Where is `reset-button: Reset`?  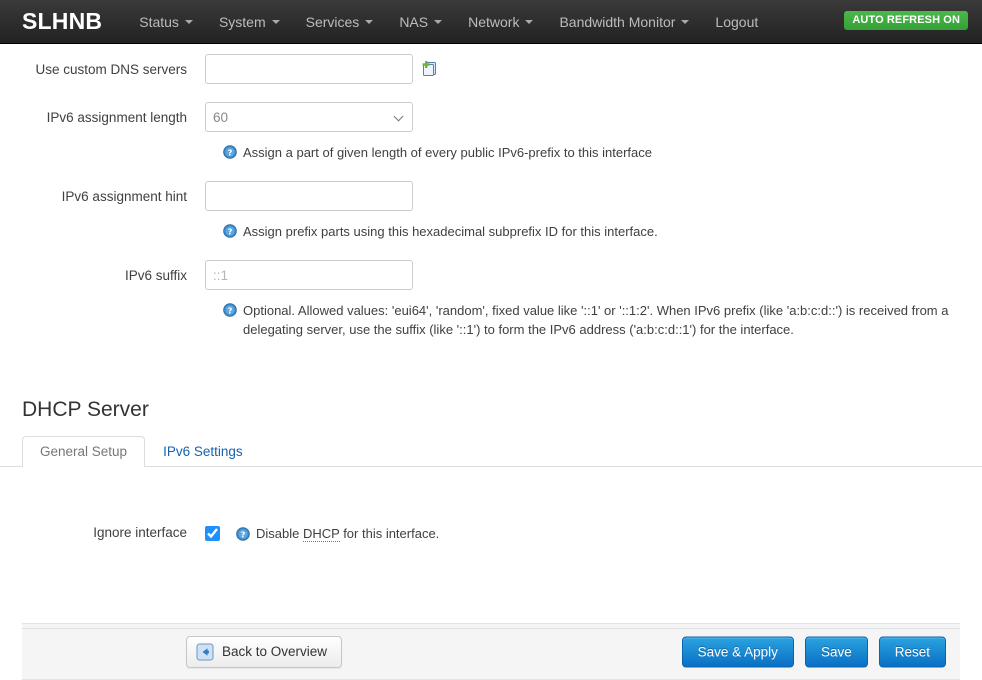 reset-button: Reset is located at coordinates (912, 651).